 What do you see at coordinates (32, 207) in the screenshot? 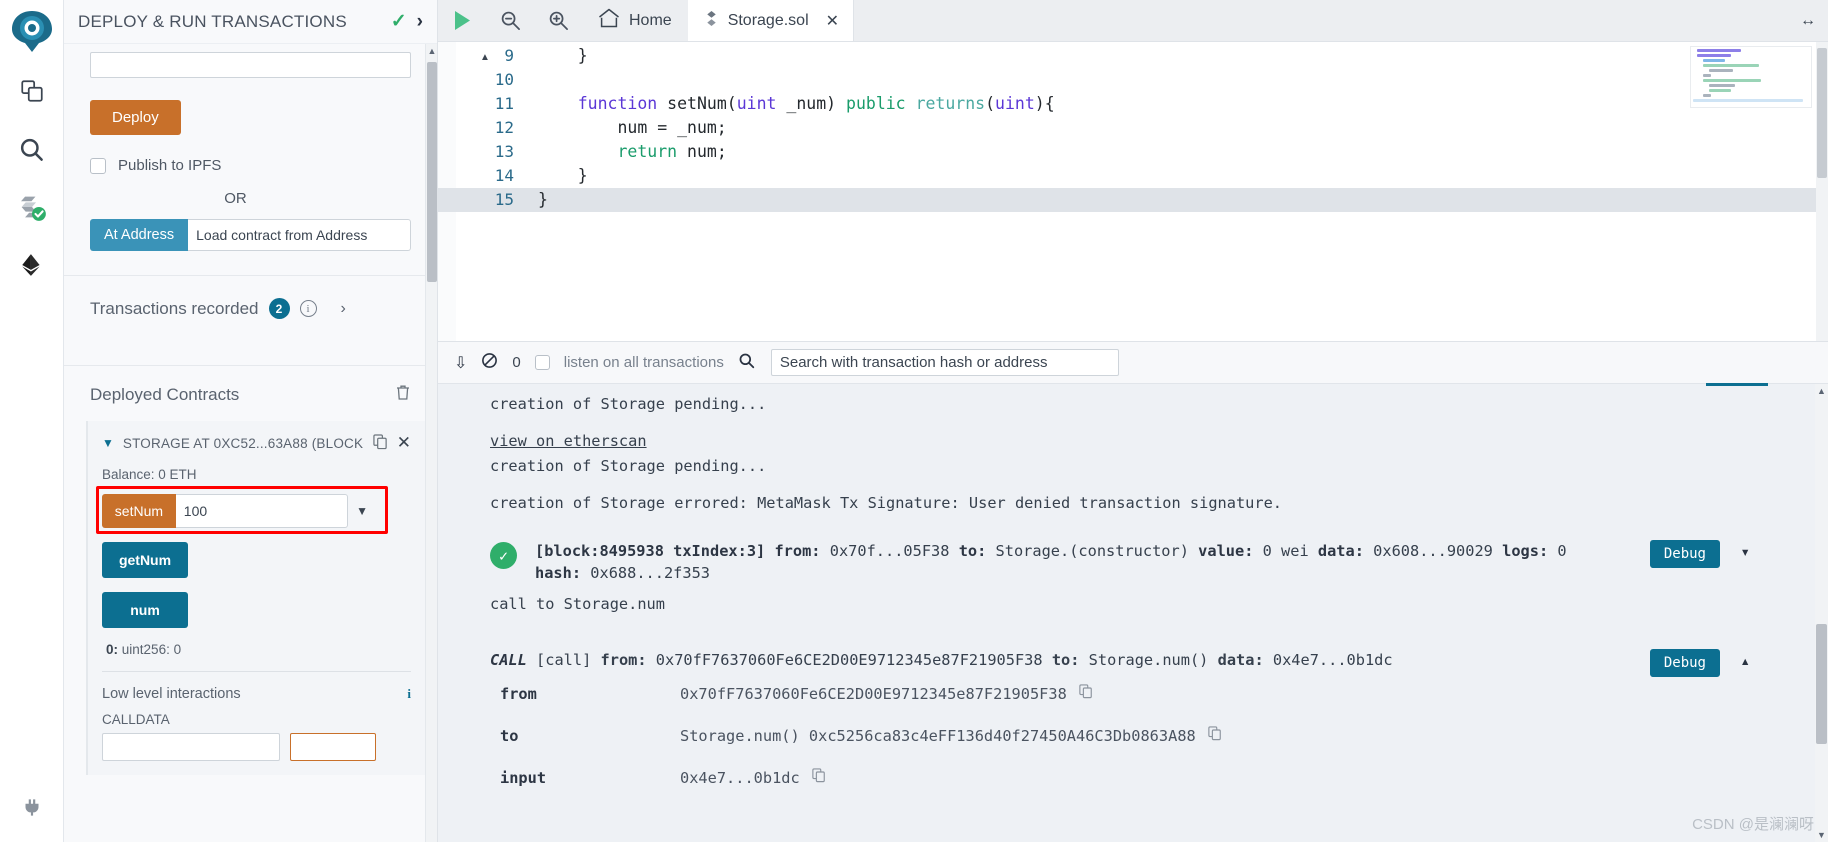
I see `solidity-compiler-icon` at bounding box center [32, 207].